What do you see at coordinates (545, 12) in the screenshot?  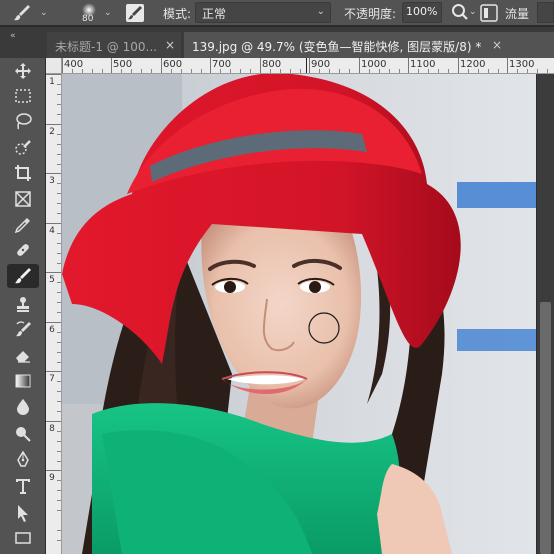 I see `flow-input` at bounding box center [545, 12].